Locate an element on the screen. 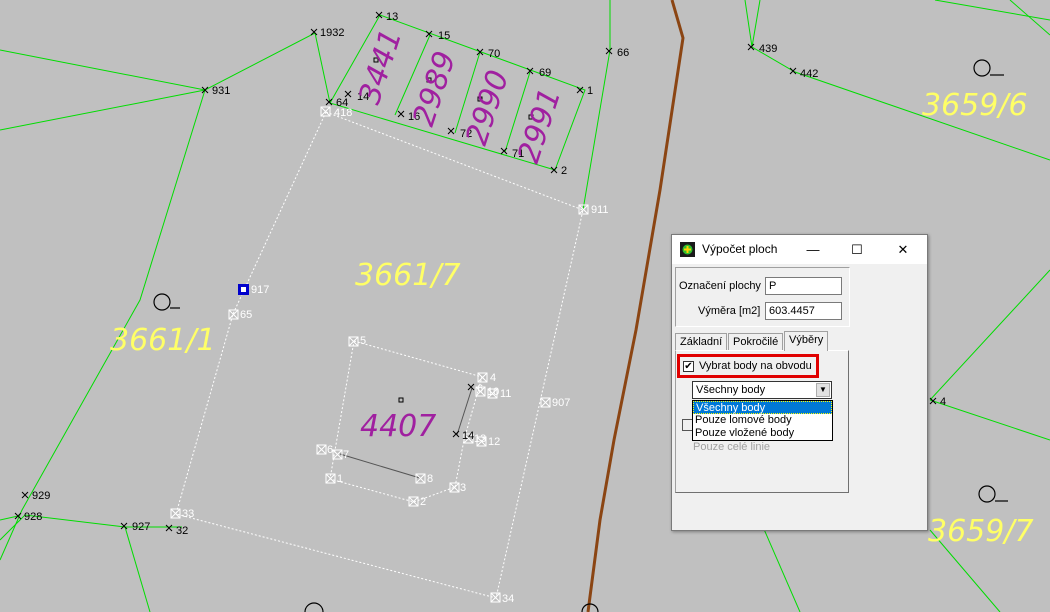  chevron-down-icon: ▼ is located at coordinates (823, 390).